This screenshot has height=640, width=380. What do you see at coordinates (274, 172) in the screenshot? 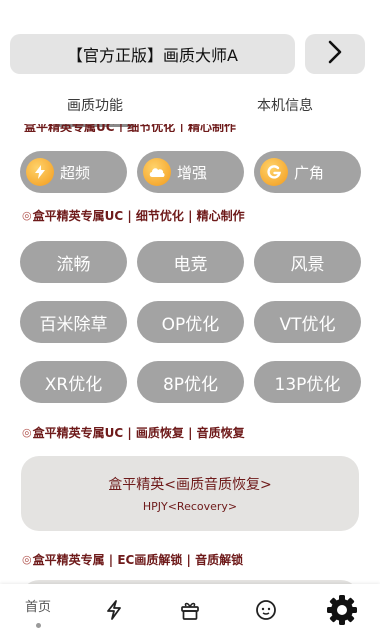
I see `g-orange-icon` at bounding box center [274, 172].